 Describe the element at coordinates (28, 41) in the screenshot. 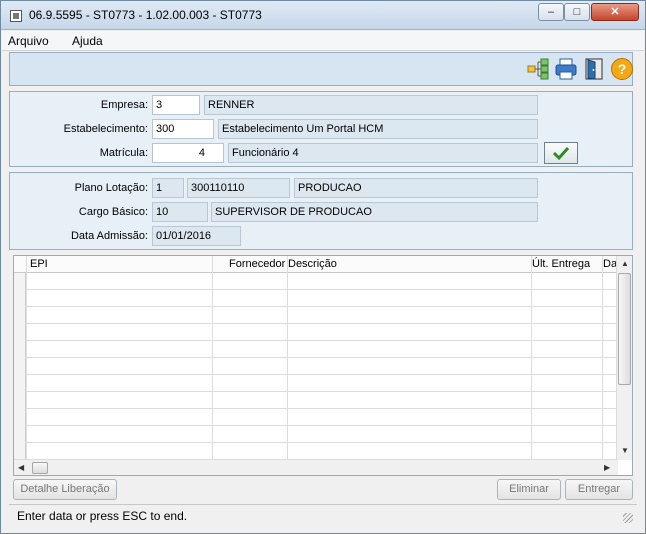

I see `menu-arquivo: Arquivo` at that location.